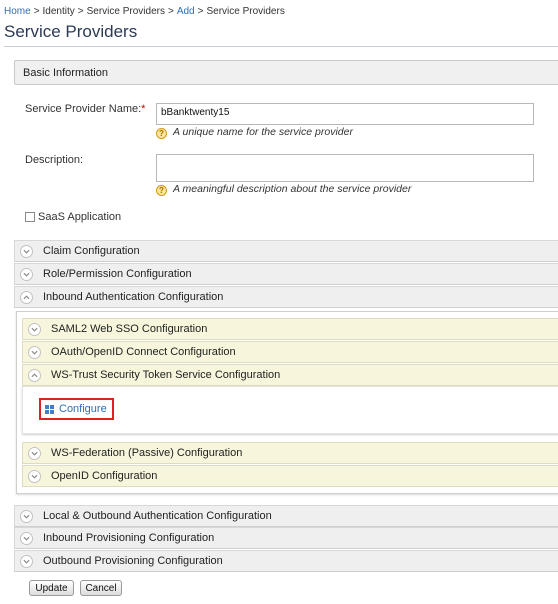  What do you see at coordinates (147, 453) in the screenshot?
I see `section-label: WS-Federation (Passive) Configuration` at bounding box center [147, 453].